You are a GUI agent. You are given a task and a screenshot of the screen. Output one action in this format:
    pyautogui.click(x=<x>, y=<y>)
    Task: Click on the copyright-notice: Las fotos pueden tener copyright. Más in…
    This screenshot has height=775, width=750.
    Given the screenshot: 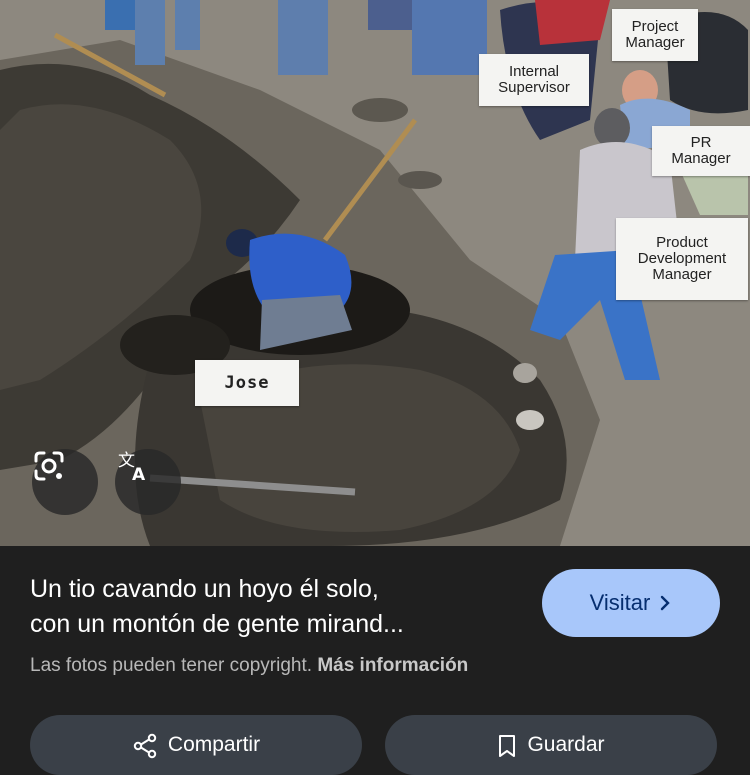 What is the action you would take?
    pyautogui.click(x=249, y=666)
    